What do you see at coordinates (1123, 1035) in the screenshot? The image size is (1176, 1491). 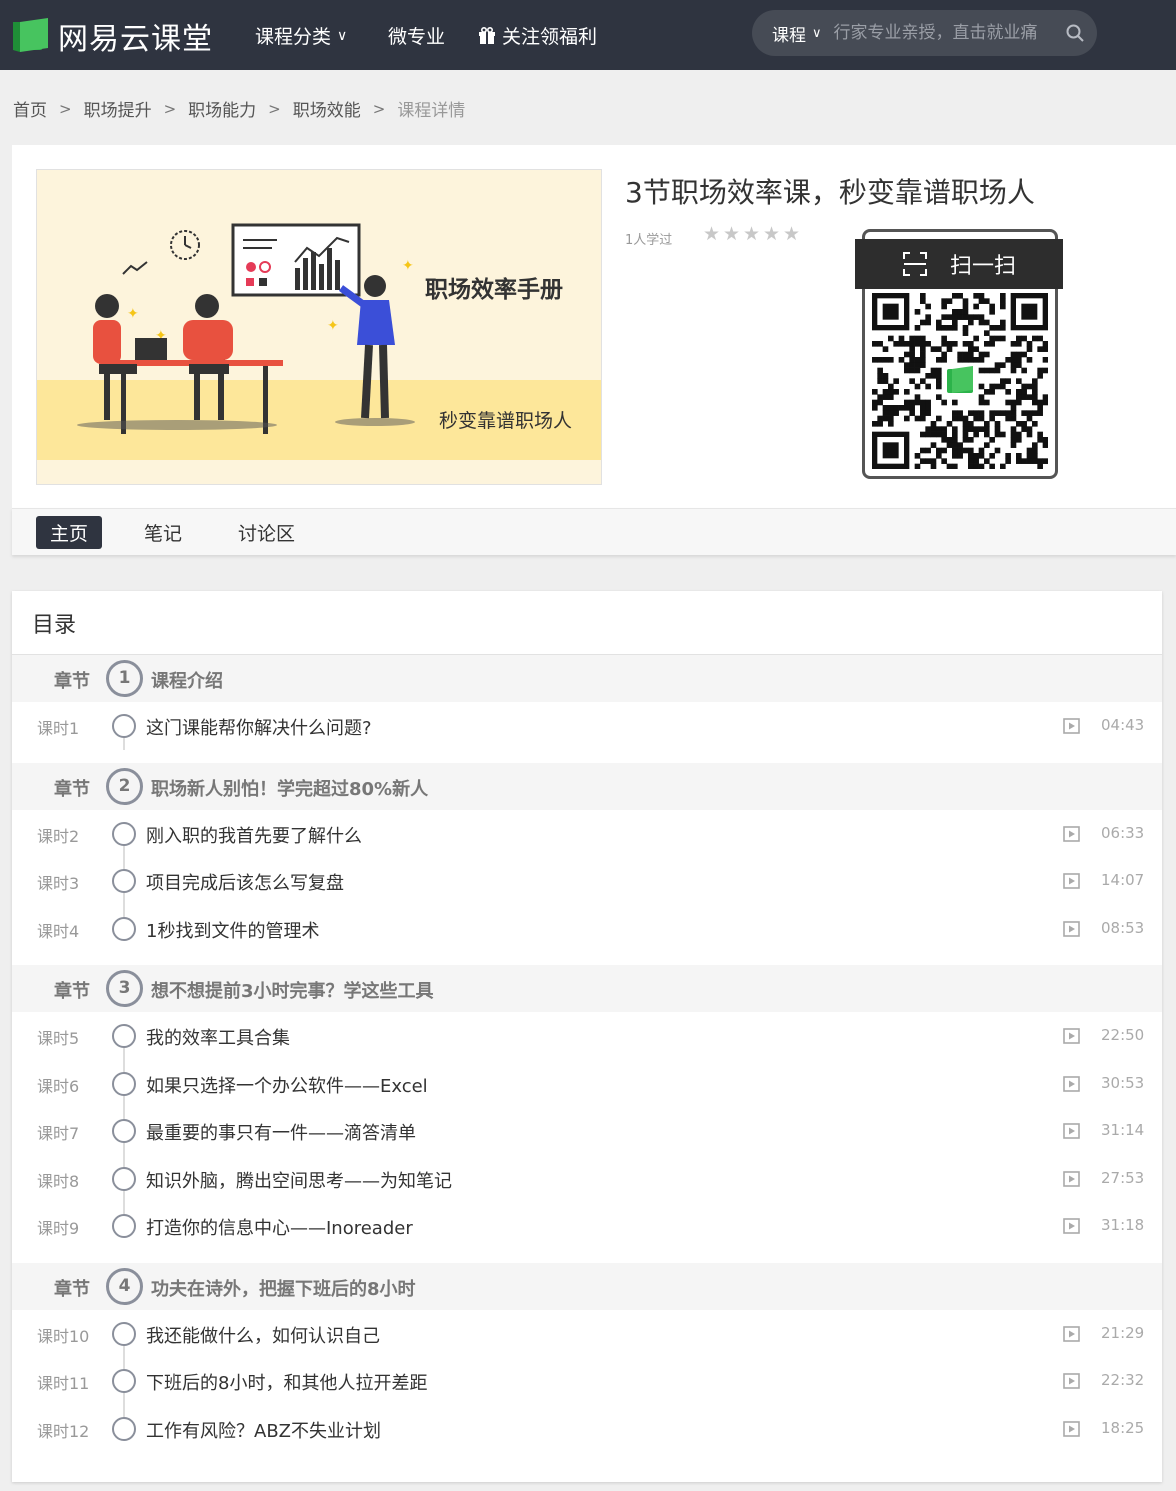 I see `lesson-duration: 22:50` at bounding box center [1123, 1035].